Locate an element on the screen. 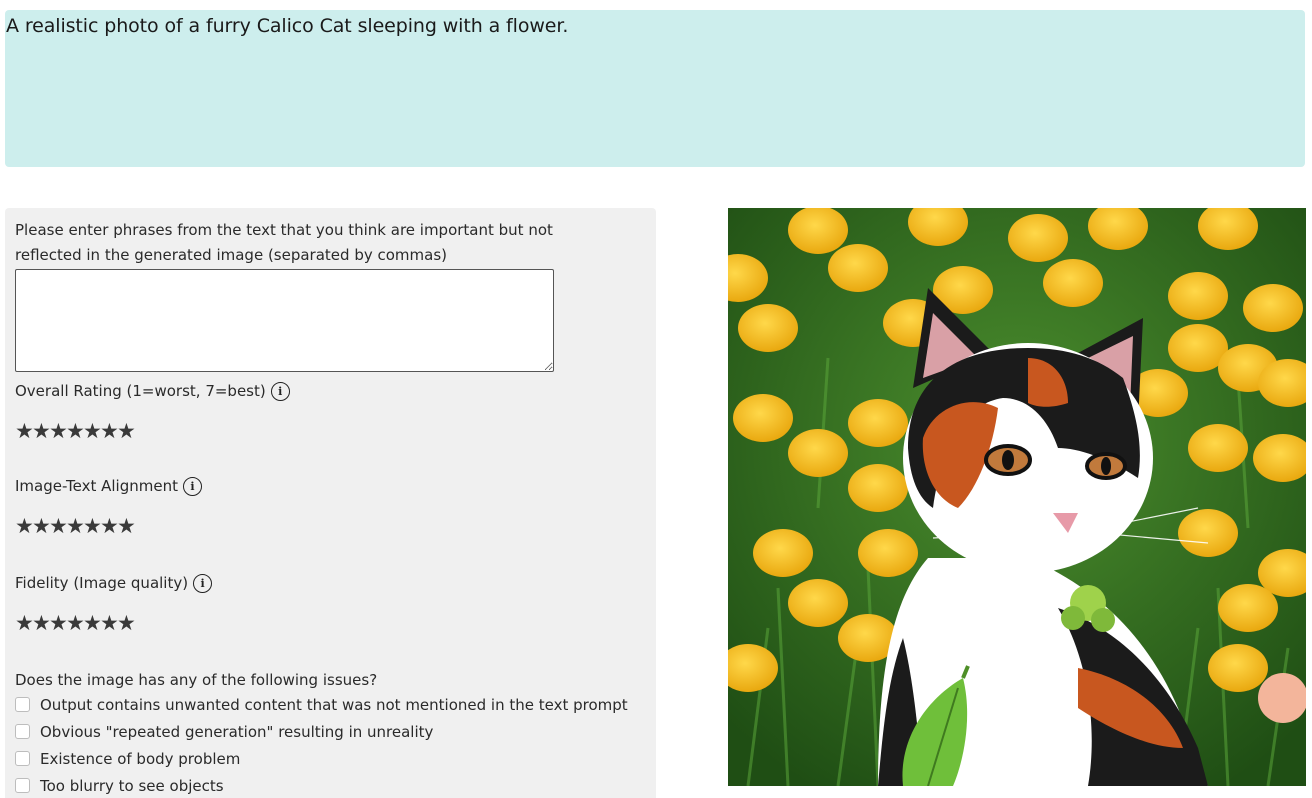 The width and height of the screenshot is (1312, 798). issue-option: Existence of body problem is located at coordinates (330, 758).